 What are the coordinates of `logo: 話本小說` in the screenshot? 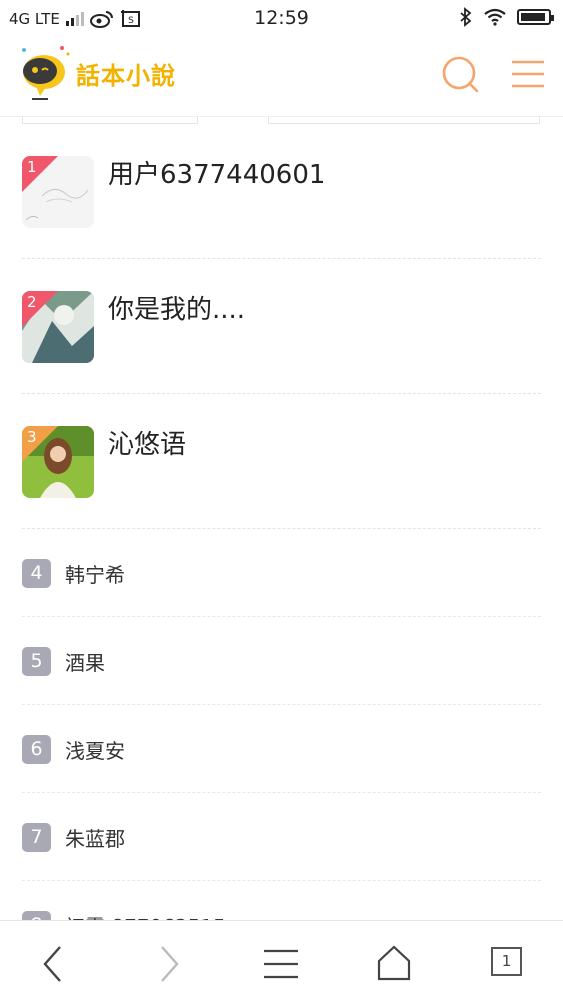 It's located at (114, 74).